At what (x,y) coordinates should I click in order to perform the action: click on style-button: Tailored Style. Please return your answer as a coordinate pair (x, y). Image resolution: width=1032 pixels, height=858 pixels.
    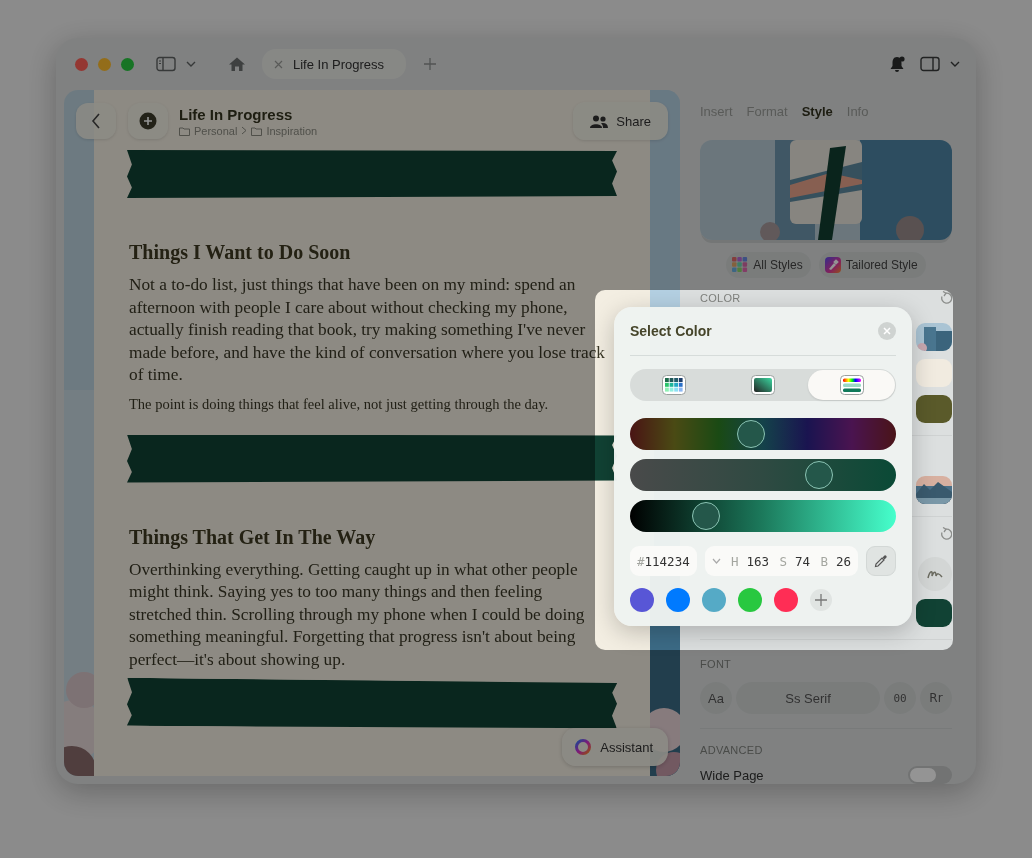
    Looking at the image, I should click on (872, 265).